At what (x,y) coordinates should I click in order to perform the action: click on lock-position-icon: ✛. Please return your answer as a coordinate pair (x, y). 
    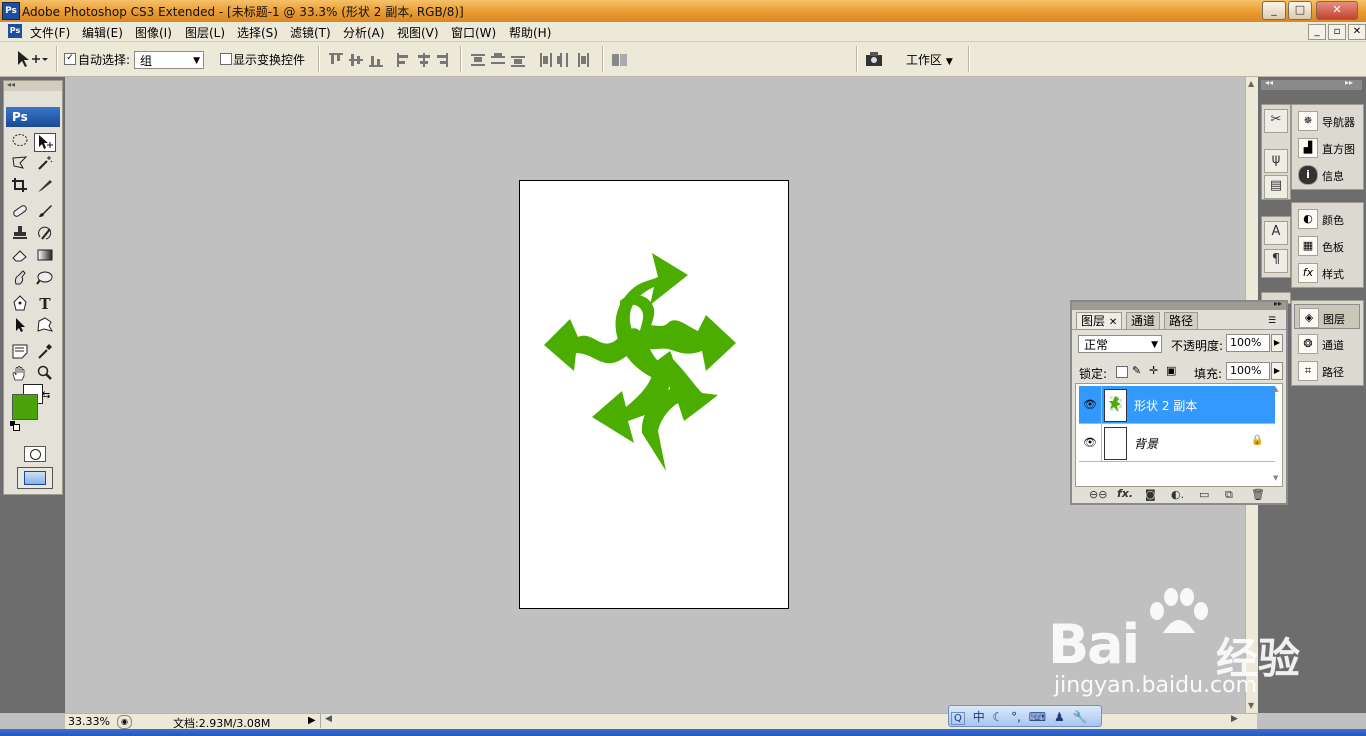
    Looking at the image, I should click on (1153, 370).